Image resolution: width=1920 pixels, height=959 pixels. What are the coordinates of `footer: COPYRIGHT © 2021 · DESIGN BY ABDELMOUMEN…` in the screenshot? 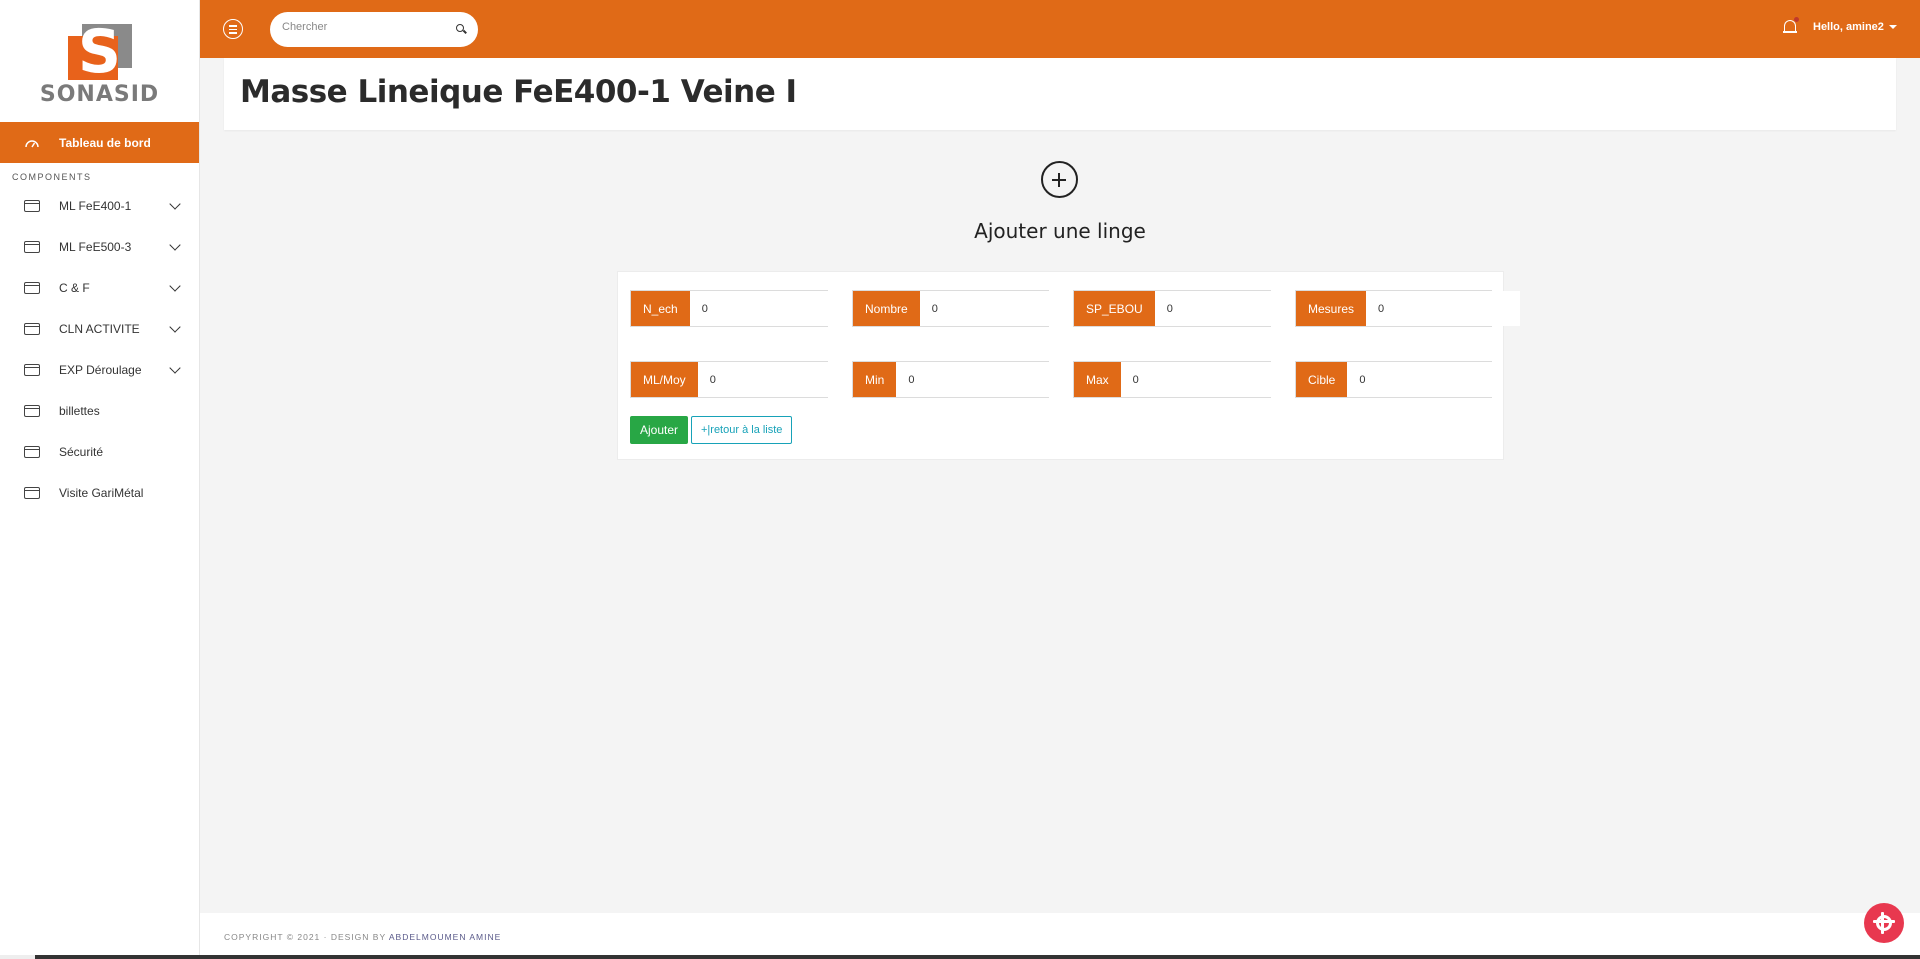 It's located at (1060, 934).